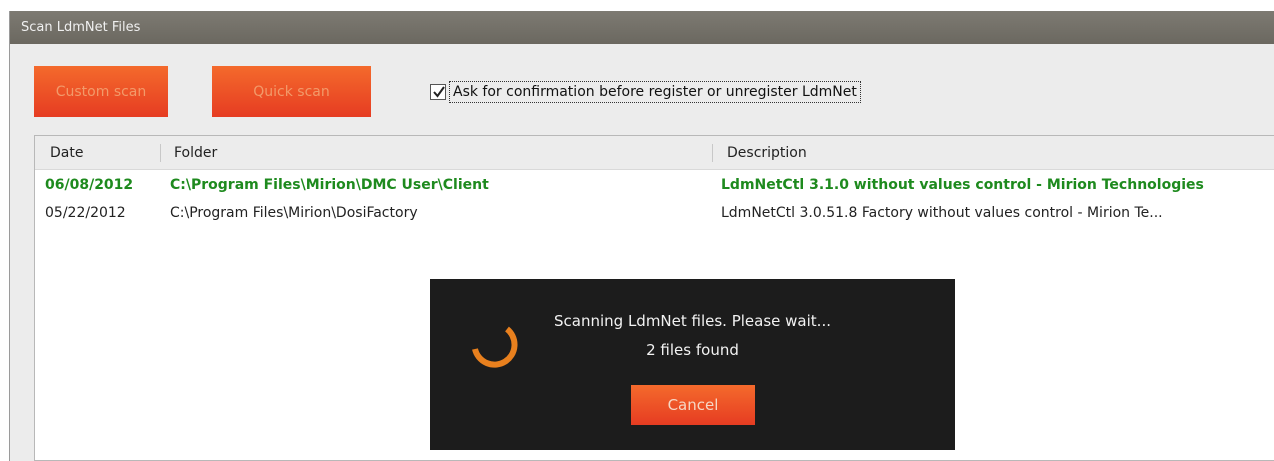 The width and height of the screenshot is (1274, 461). What do you see at coordinates (66, 153) in the screenshot?
I see `column-header-date: Date` at bounding box center [66, 153].